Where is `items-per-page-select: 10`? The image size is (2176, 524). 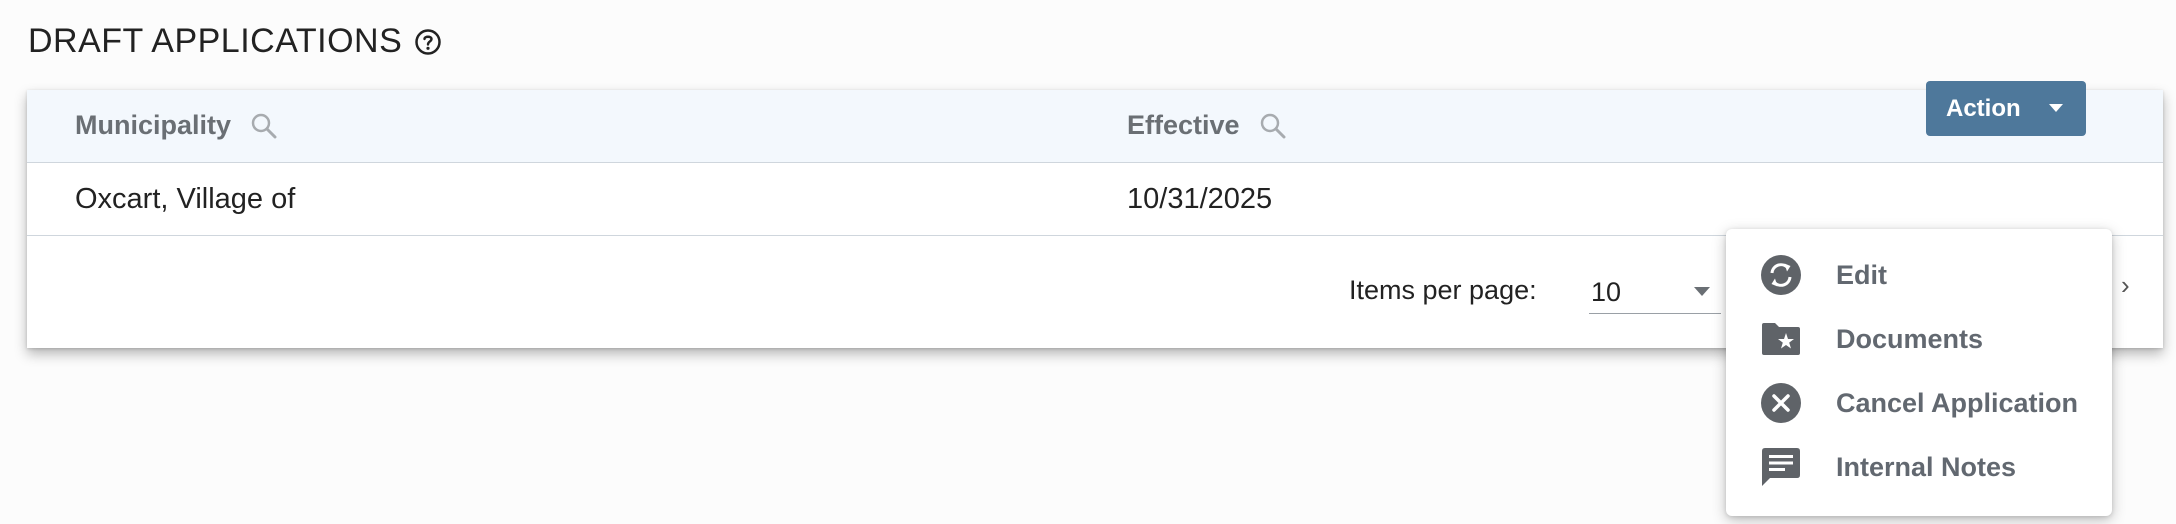 items-per-page-select: 10 is located at coordinates (1655, 291).